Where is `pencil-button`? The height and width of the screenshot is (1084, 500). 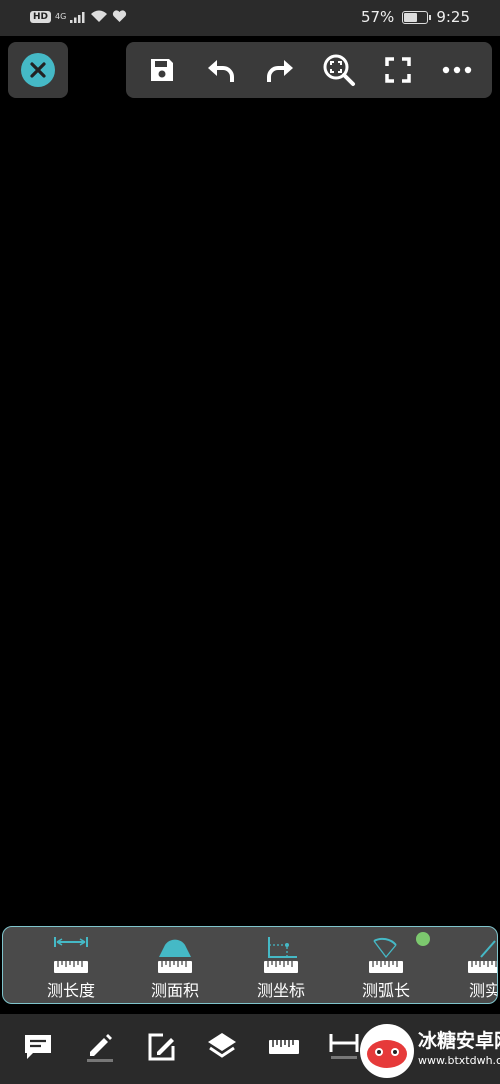 pencil-button is located at coordinates (100, 1047).